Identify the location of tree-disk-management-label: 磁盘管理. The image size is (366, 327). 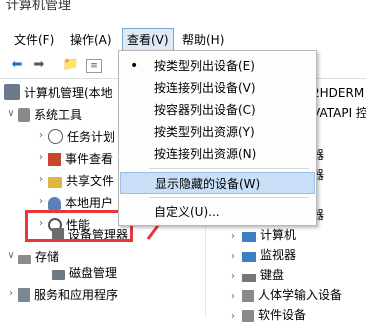
(93, 273).